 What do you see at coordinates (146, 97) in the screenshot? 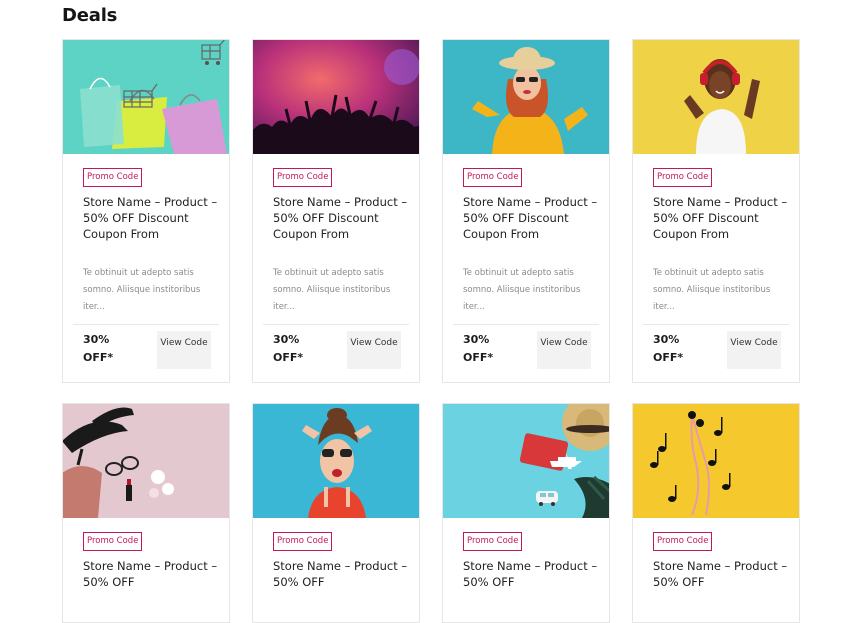
I see `shopping-bags-cart-image` at bounding box center [146, 97].